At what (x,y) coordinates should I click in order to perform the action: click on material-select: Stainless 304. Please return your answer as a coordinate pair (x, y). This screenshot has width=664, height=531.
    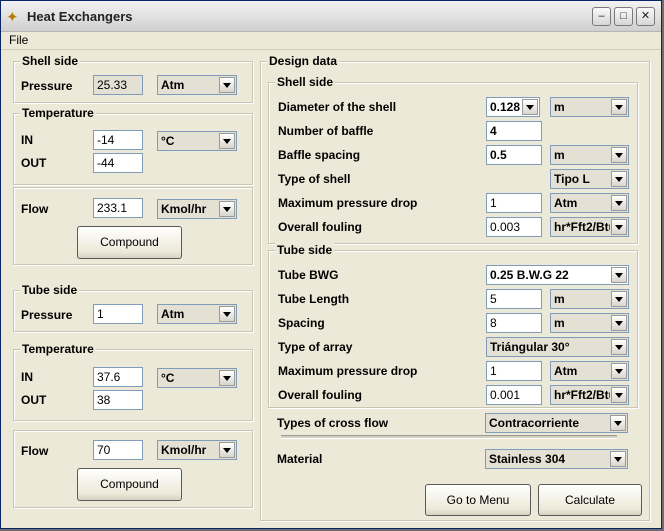
    Looking at the image, I should click on (556, 459).